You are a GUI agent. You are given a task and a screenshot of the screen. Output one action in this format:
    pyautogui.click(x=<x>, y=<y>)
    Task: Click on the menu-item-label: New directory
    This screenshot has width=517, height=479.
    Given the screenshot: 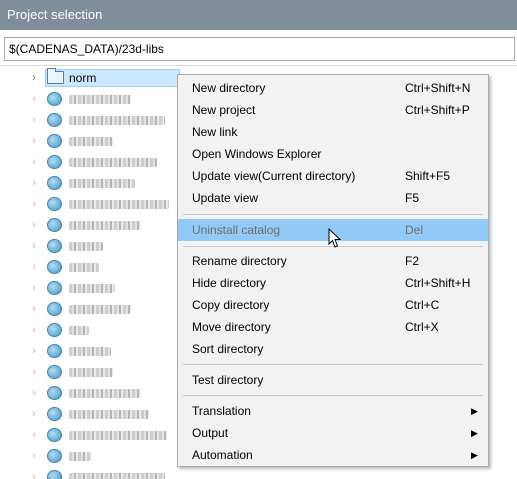 What is the action you would take?
    pyautogui.click(x=229, y=88)
    